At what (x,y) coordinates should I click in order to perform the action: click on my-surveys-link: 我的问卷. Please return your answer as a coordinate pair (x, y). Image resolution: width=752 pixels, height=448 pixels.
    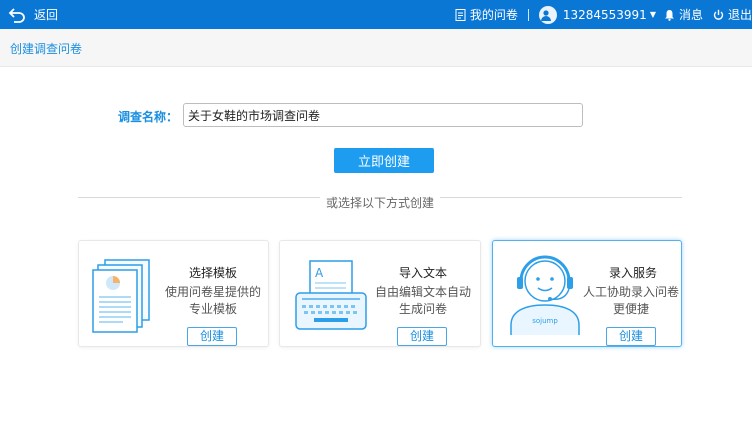
    Looking at the image, I should click on (486, 14).